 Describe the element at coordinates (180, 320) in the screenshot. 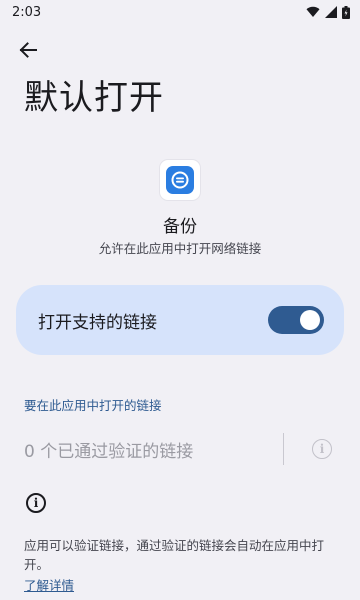

I see `open-supported-links-toggle: 打开支持的链接` at that location.